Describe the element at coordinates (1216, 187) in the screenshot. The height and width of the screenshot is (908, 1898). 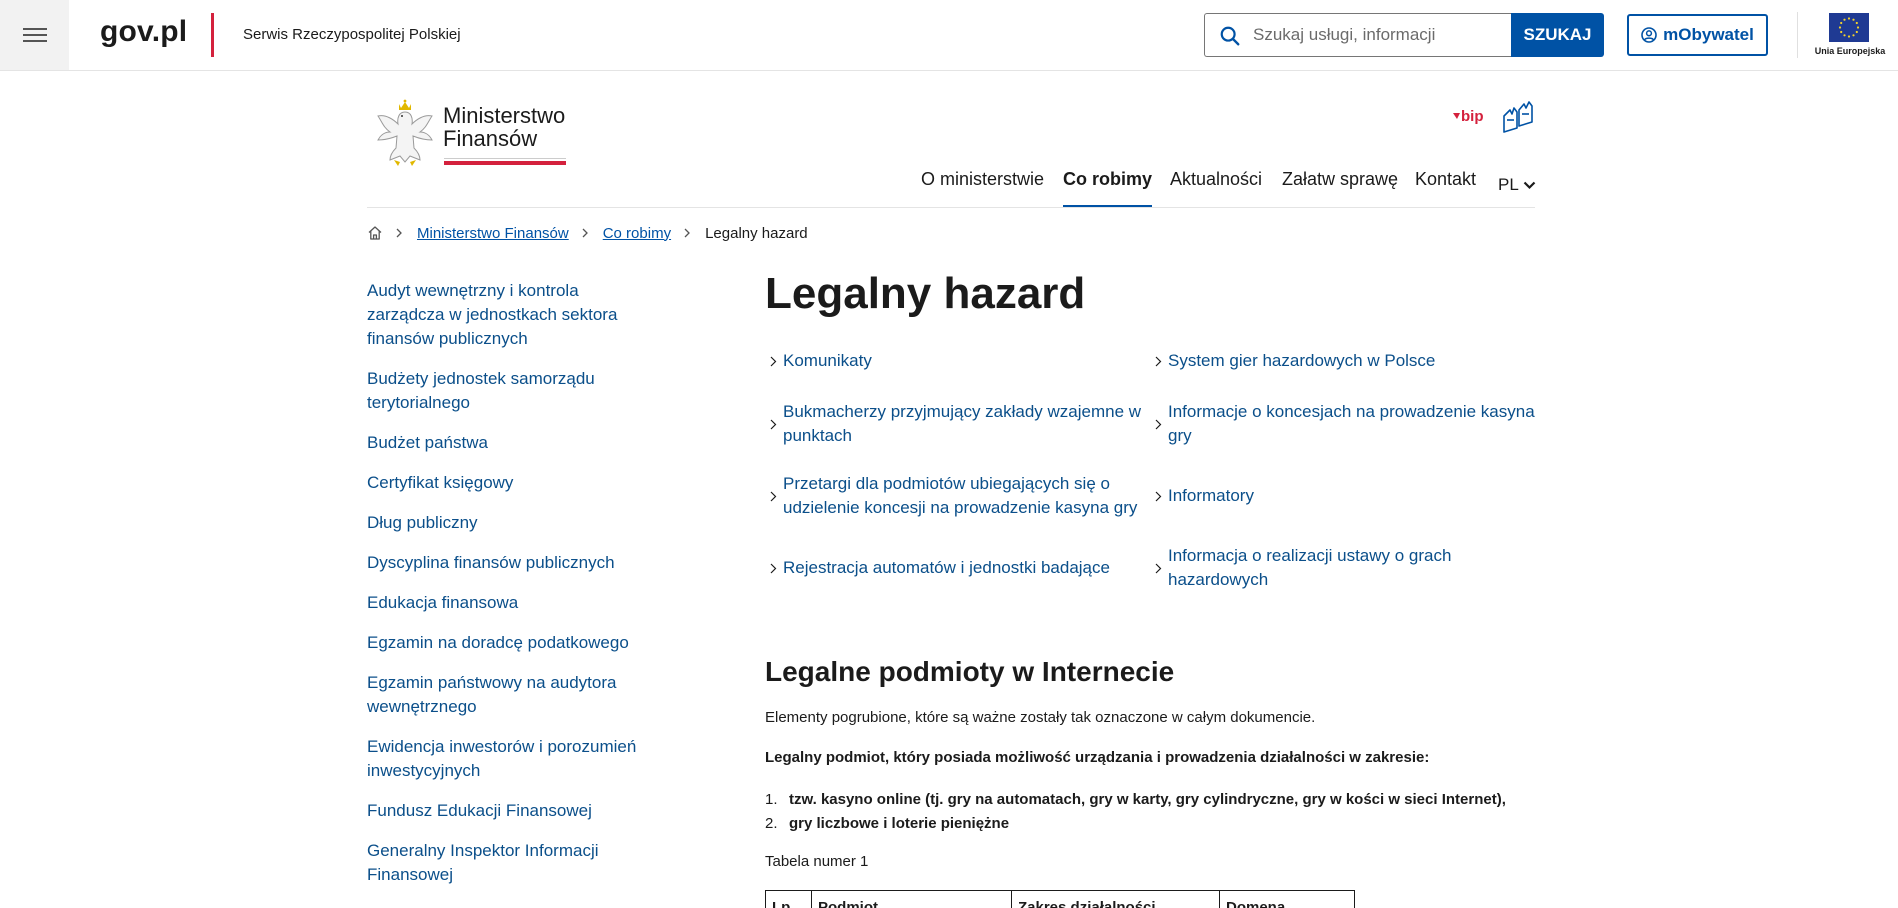
I see `nav-aktualnosci: Aktualności` at that location.